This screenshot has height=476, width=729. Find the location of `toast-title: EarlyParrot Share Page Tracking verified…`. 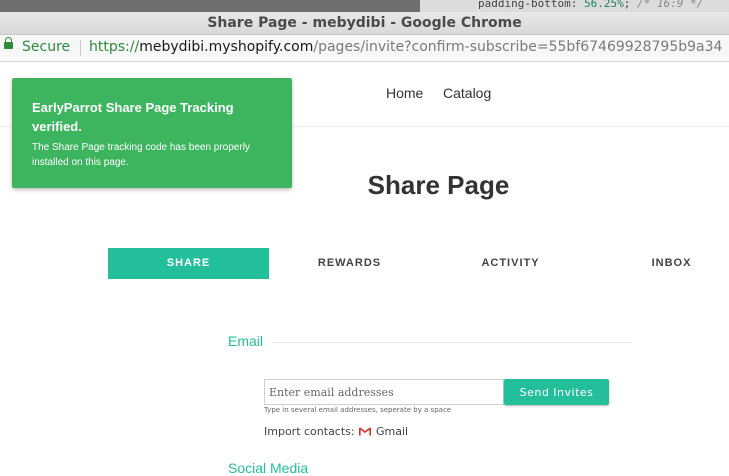

toast-title: EarlyParrot Share Page Tracking verified… is located at coordinates (133, 117).